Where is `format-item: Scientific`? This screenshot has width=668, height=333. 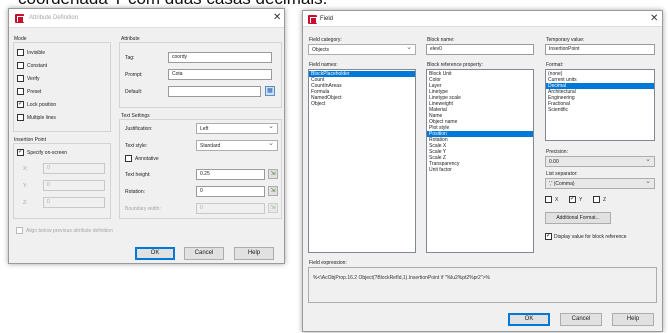
format-item: Scientific is located at coordinates (600, 110).